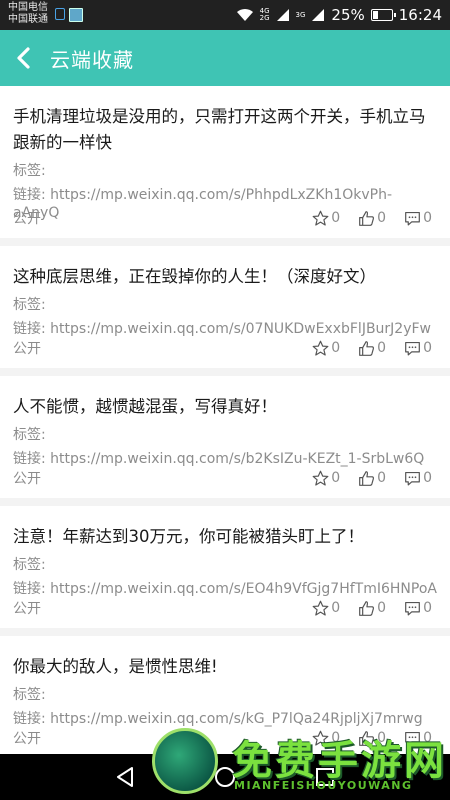 This screenshot has height=800, width=450. What do you see at coordinates (225, 277) in the screenshot?
I see `item-title: 这种底层思维，正在毁掉你的人生！（深度好文）` at bounding box center [225, 277].